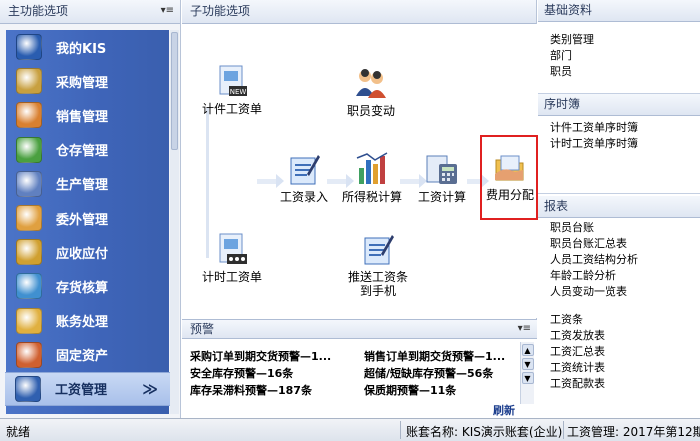 This screenshot has height=441, width=700. I want to click on node-label: 职员变动, so click(371, 111).